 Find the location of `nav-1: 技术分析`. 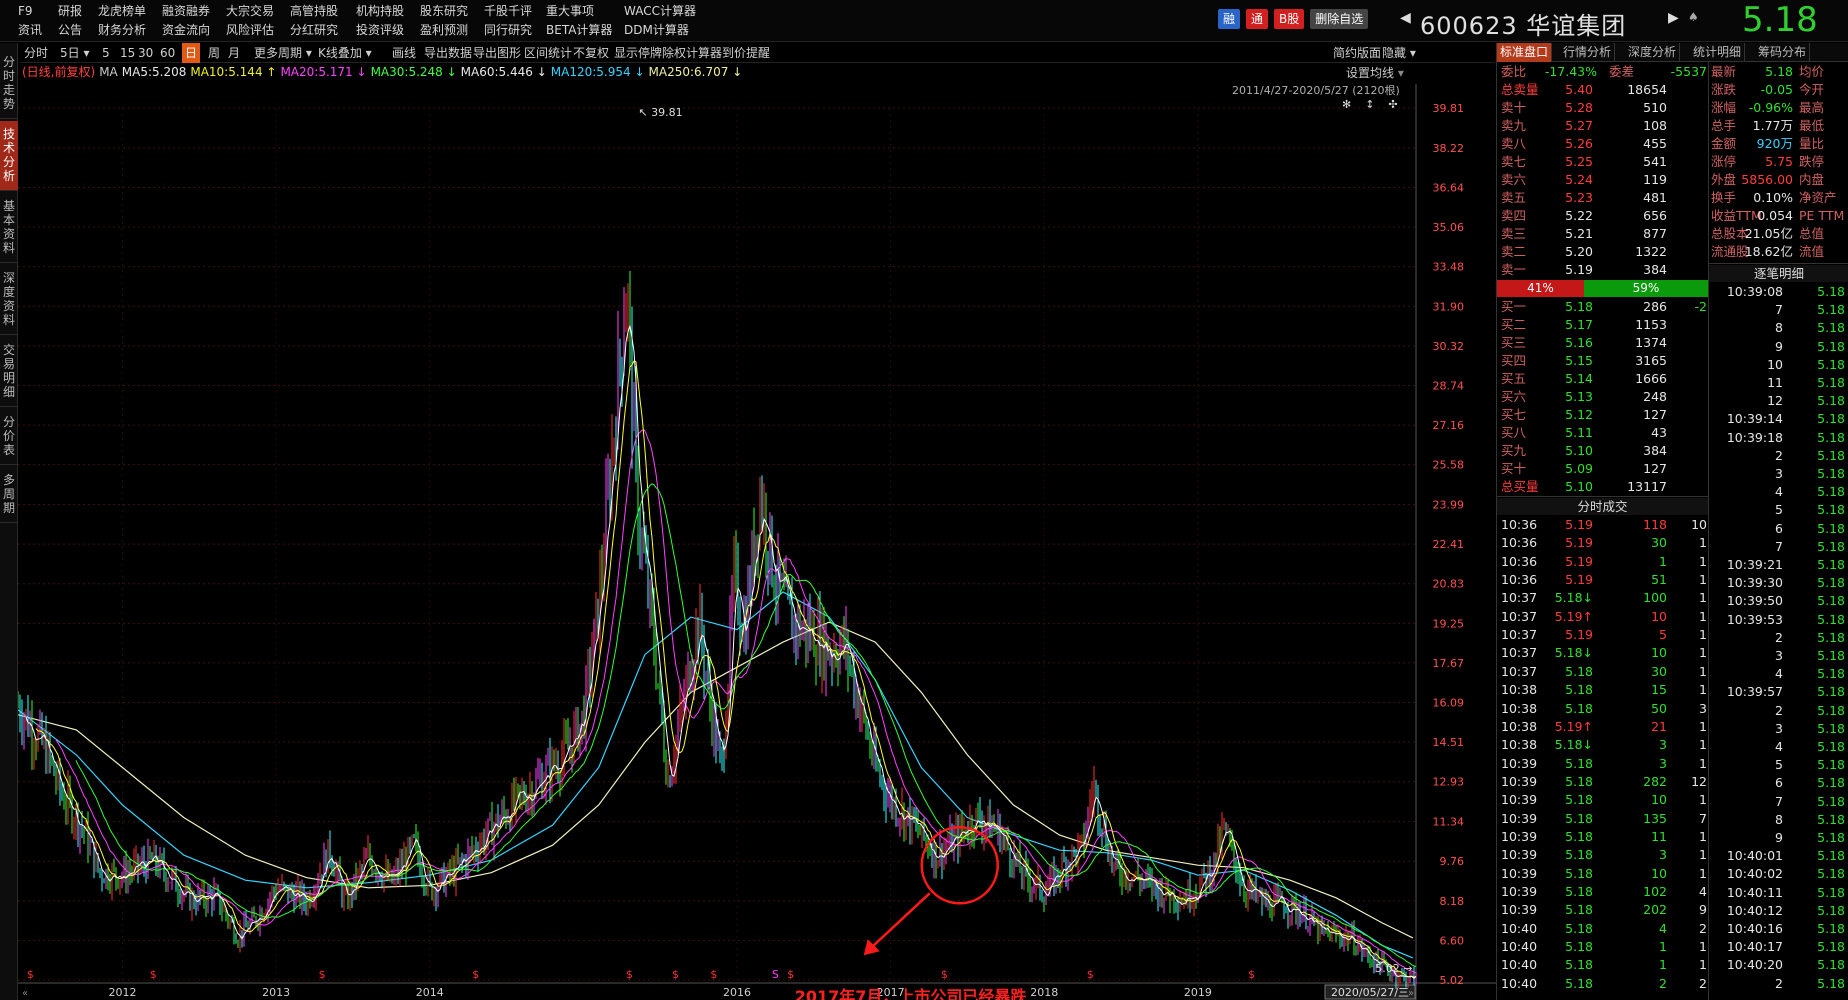

nav-1: 技术分析 is located at coordinates (9, 156).